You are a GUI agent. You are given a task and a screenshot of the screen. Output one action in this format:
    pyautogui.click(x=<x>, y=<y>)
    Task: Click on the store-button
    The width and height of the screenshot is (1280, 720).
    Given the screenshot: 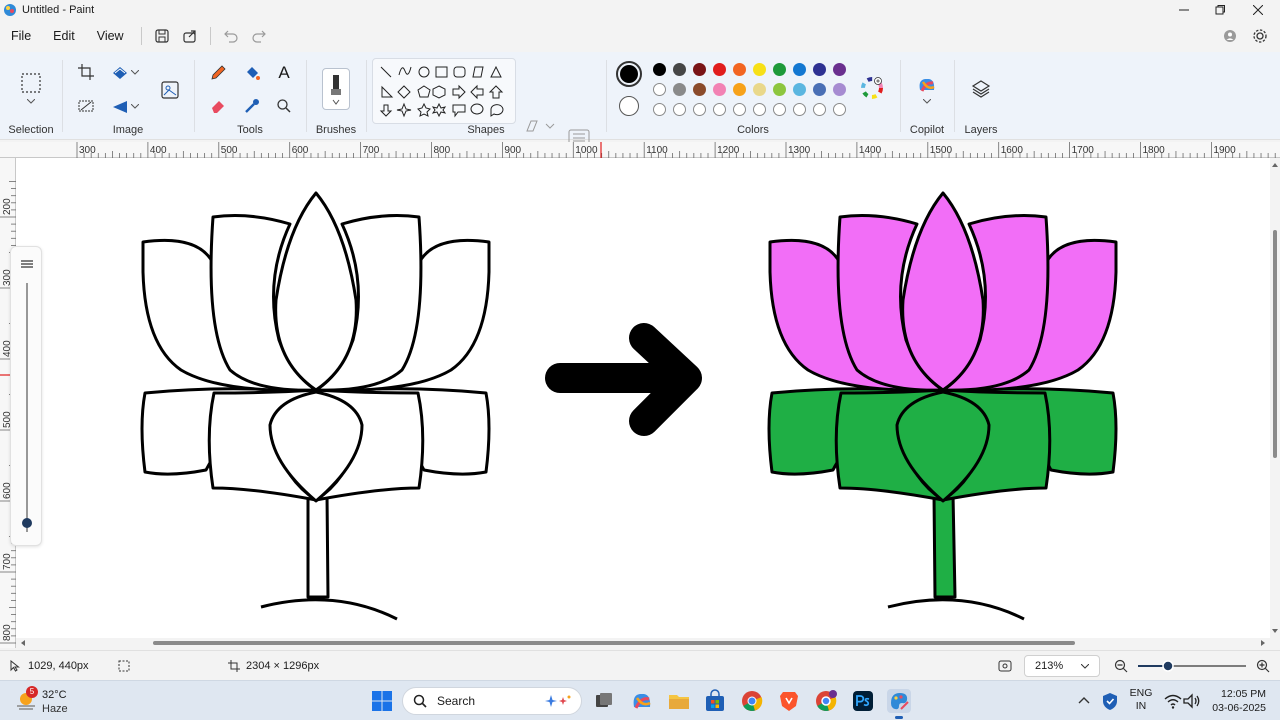 What is the action you would take?
    pyautogui.click(x=715, y=701)
    